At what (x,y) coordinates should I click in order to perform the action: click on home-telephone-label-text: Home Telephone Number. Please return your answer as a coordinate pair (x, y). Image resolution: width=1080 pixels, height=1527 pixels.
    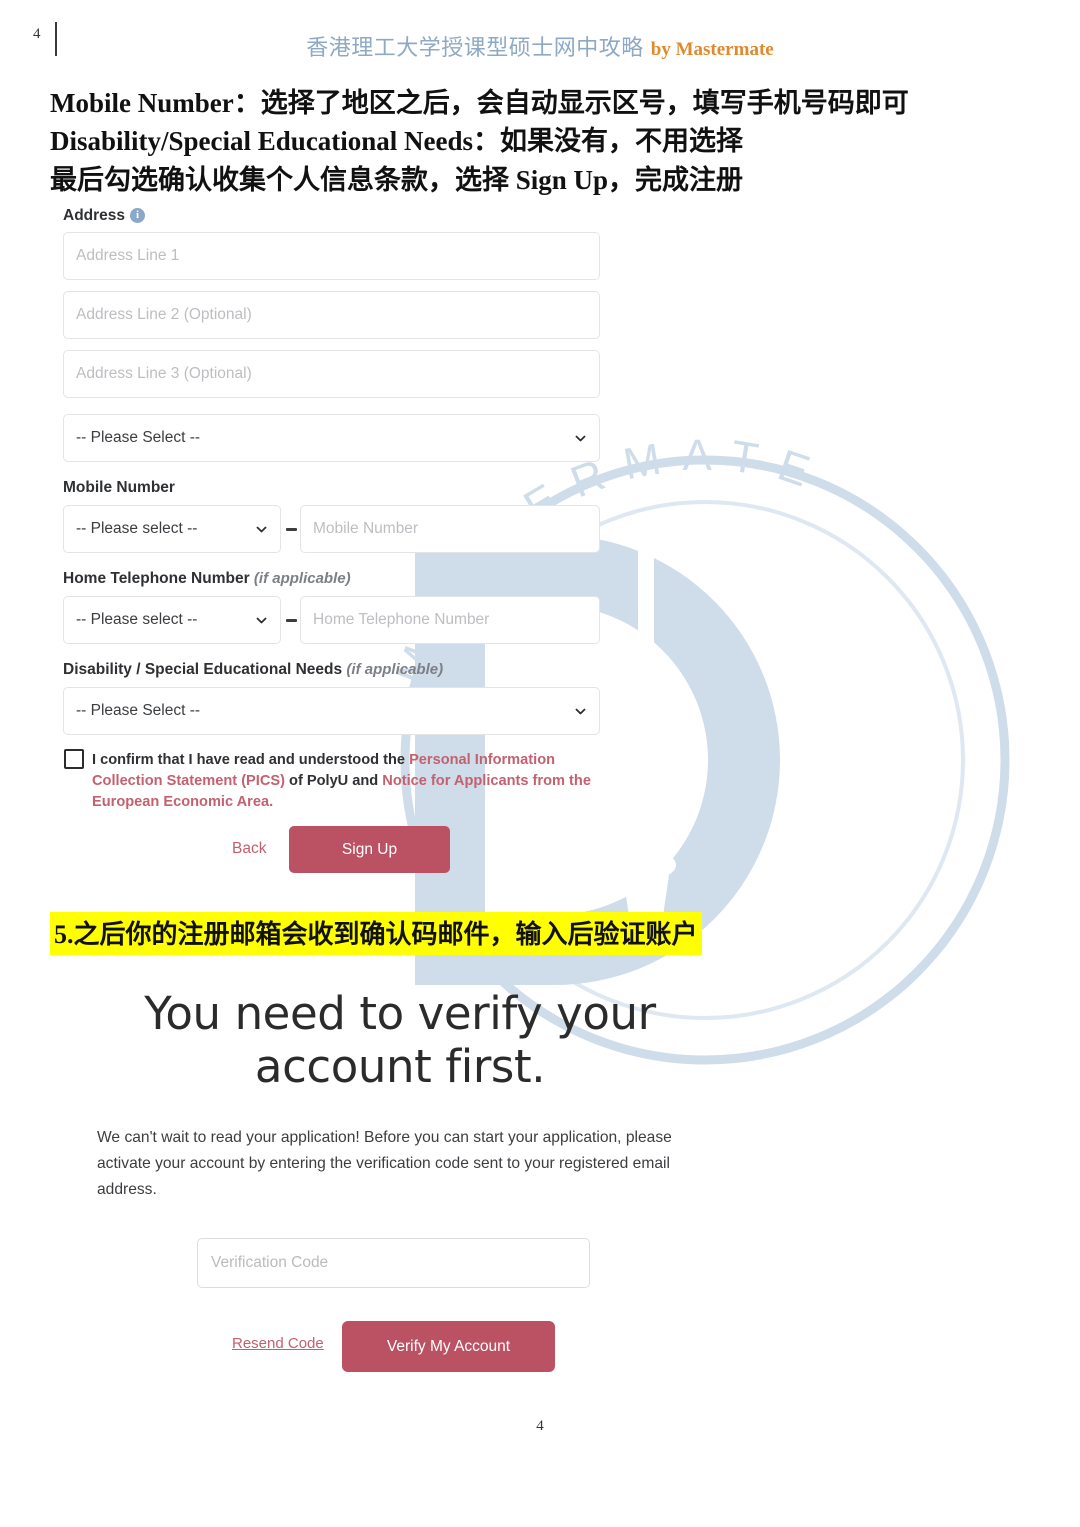
    Looking at the image, I should click on (156, 578).